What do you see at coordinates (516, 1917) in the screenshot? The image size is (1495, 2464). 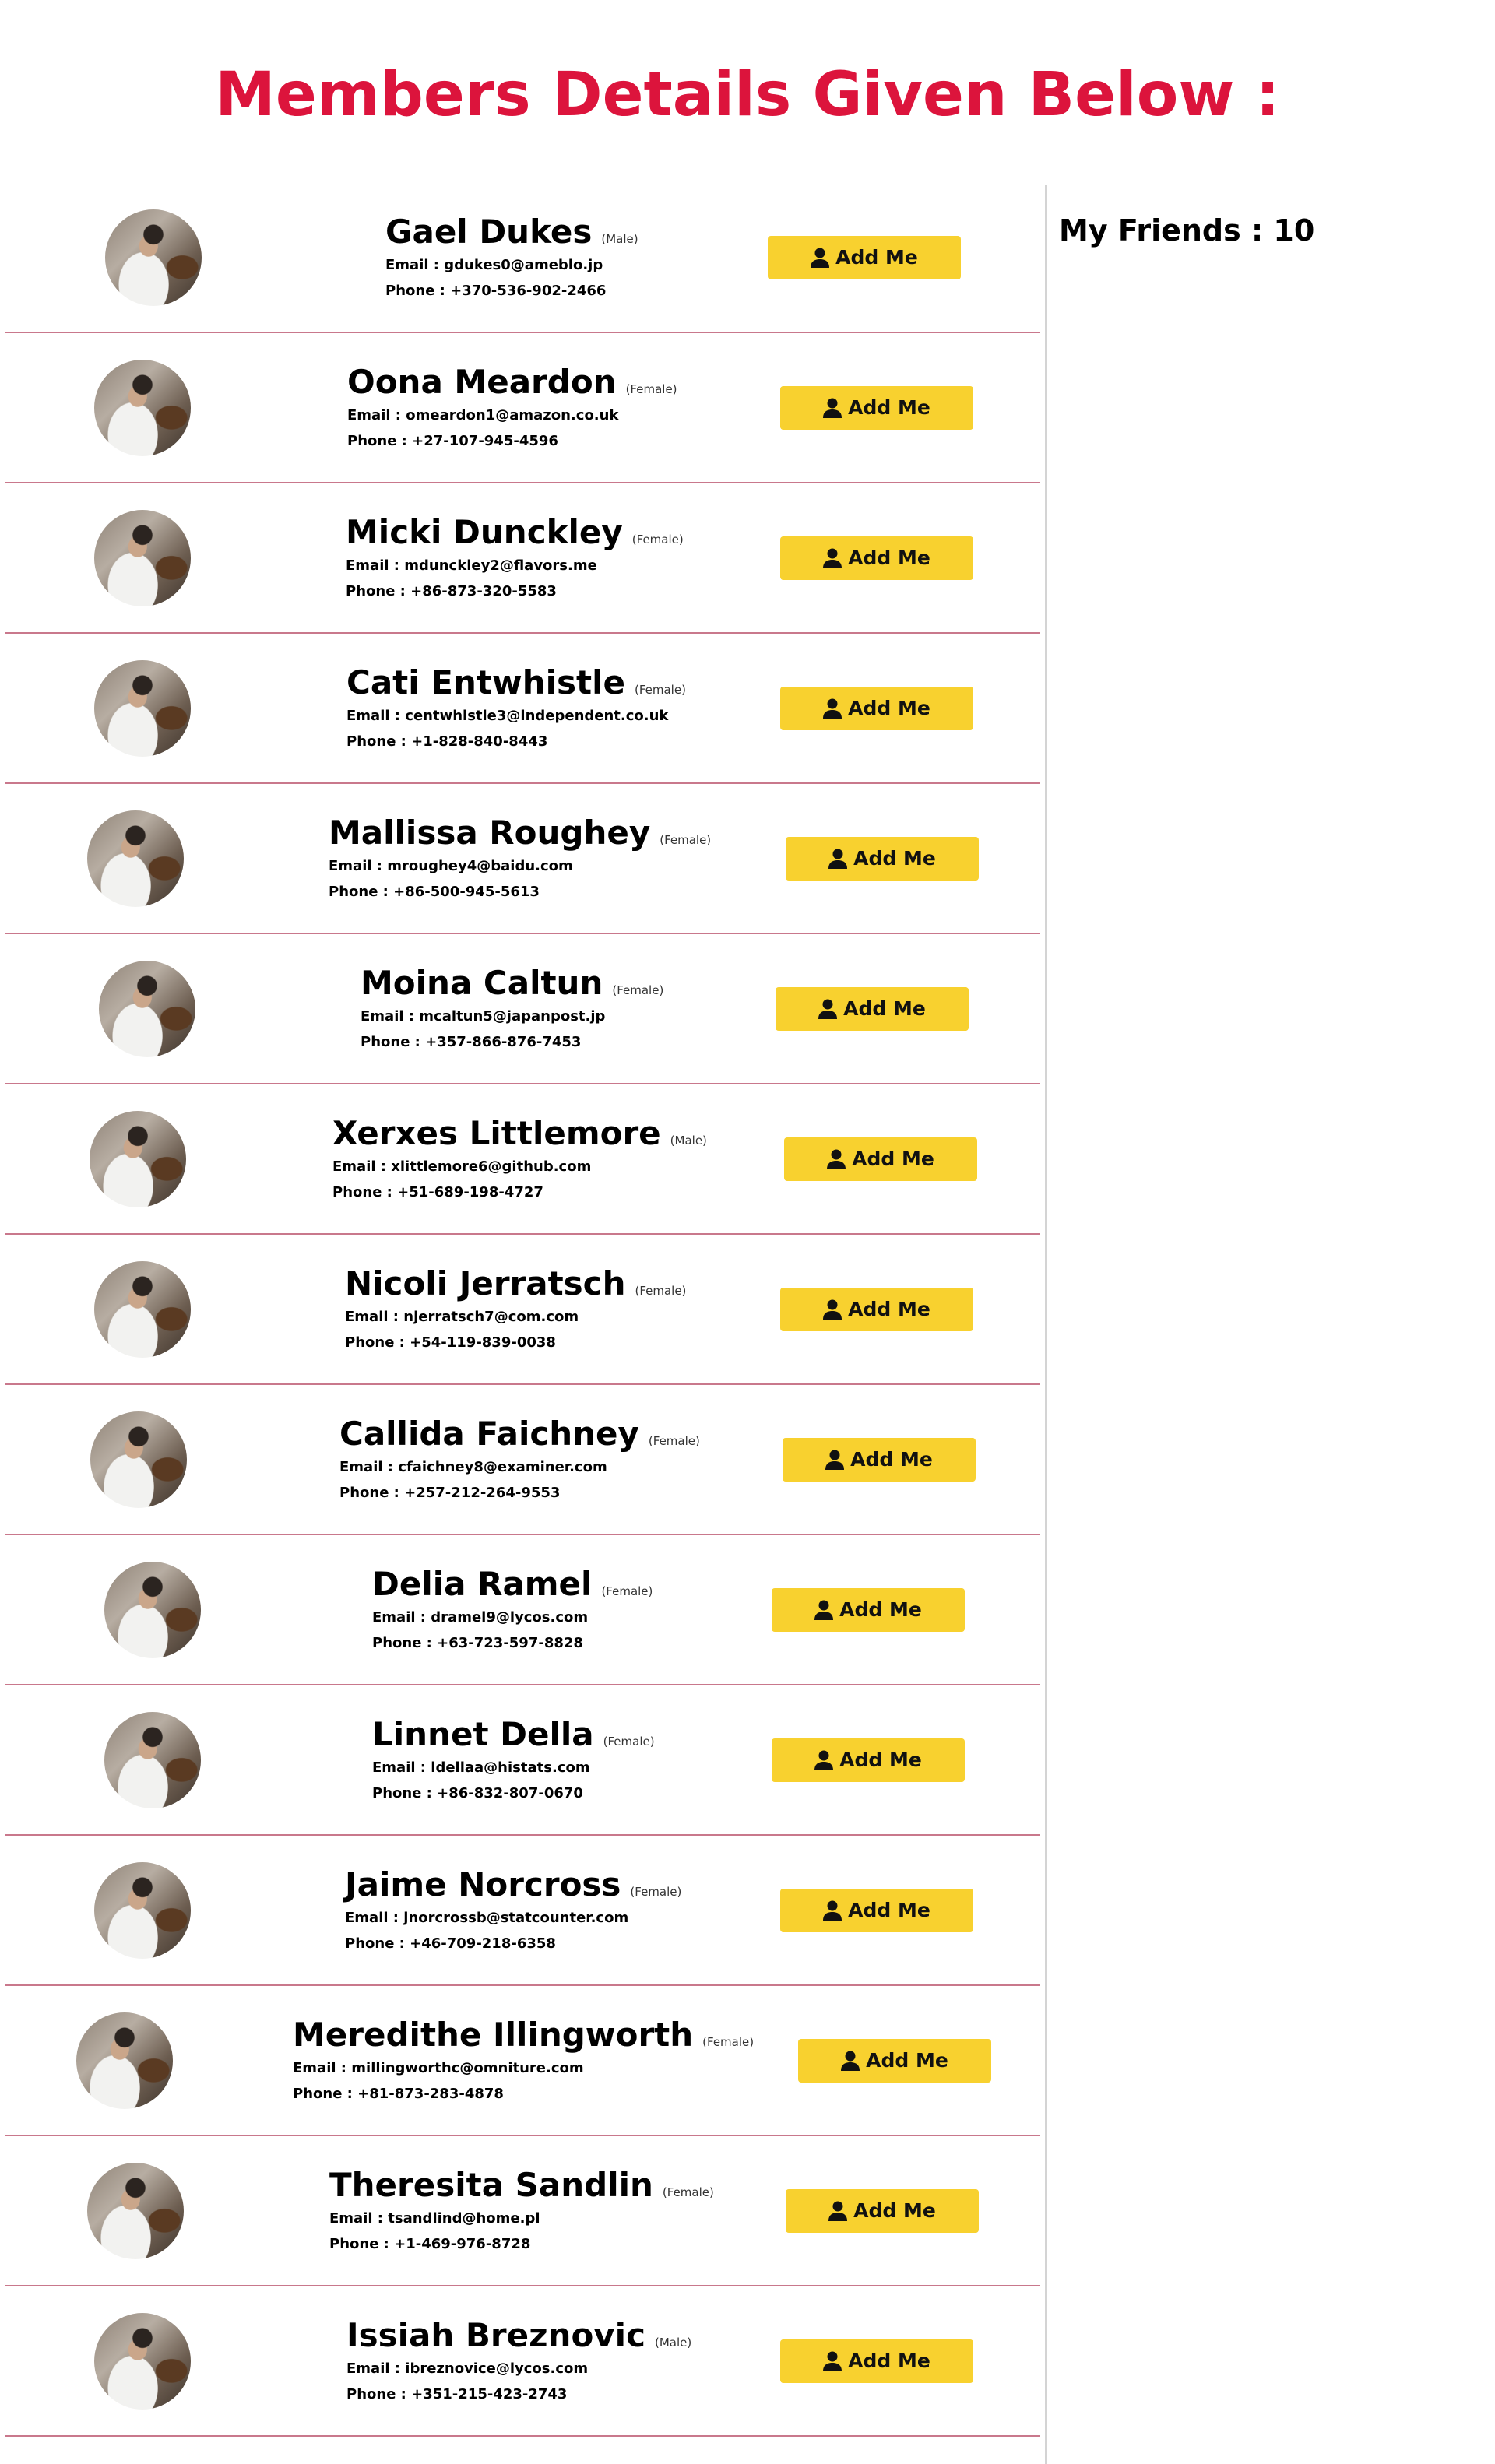 I see `email-value: jnorcrossb@statcounter.com` at bounding box center [516, 1917].